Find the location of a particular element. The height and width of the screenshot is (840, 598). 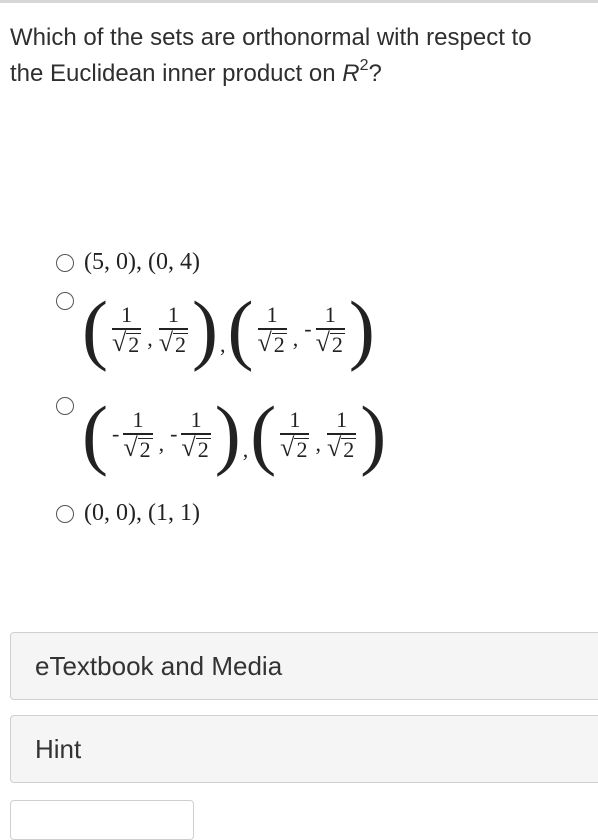

question-mark: ? is located at coordinates (375, 73).